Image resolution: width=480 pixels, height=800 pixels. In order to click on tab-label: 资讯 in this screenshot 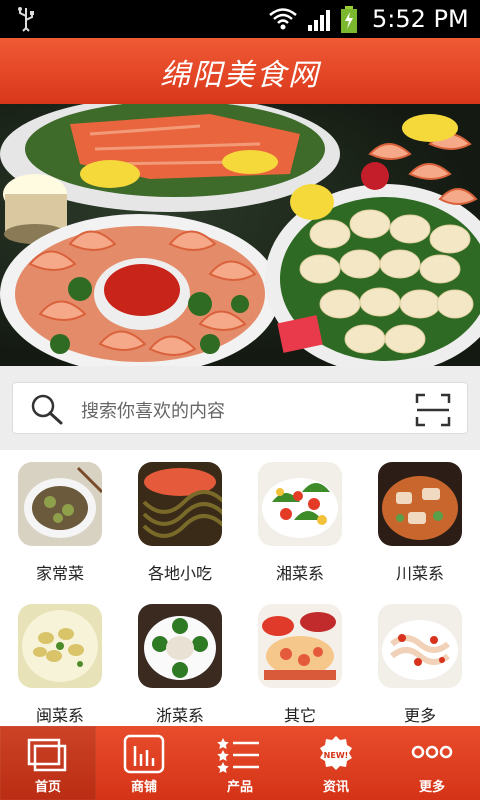, I will do `click(335, 787)`.